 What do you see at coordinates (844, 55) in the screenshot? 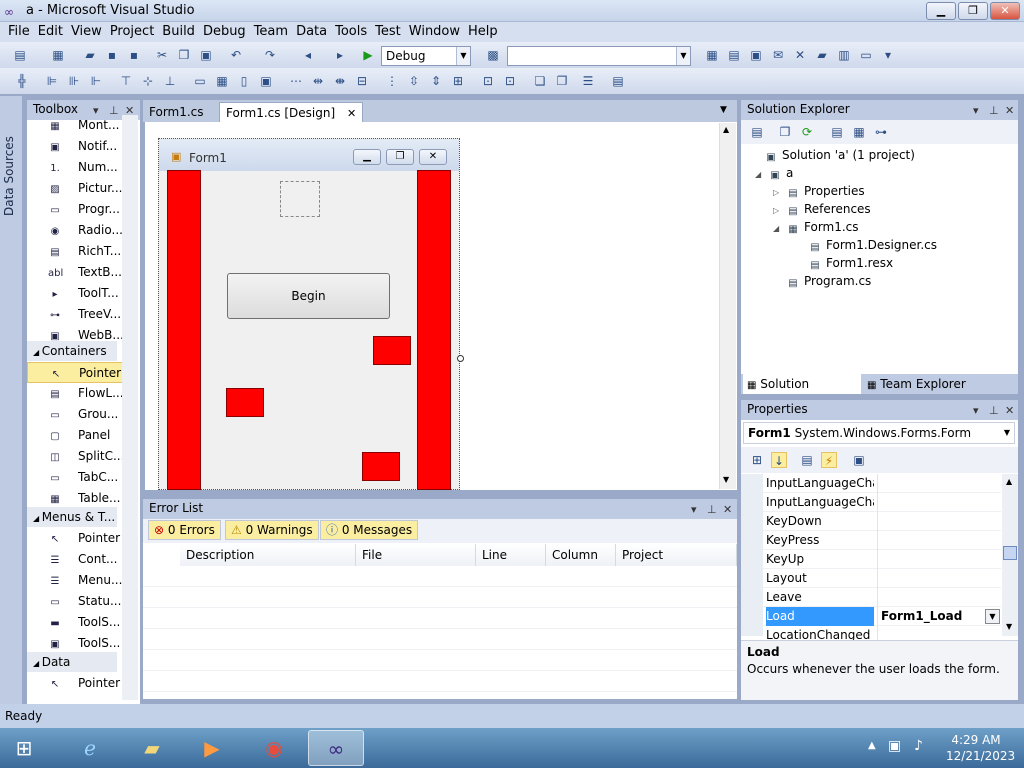
I see `extension-manager-icon: ▥` at bounding box center [844, 55].